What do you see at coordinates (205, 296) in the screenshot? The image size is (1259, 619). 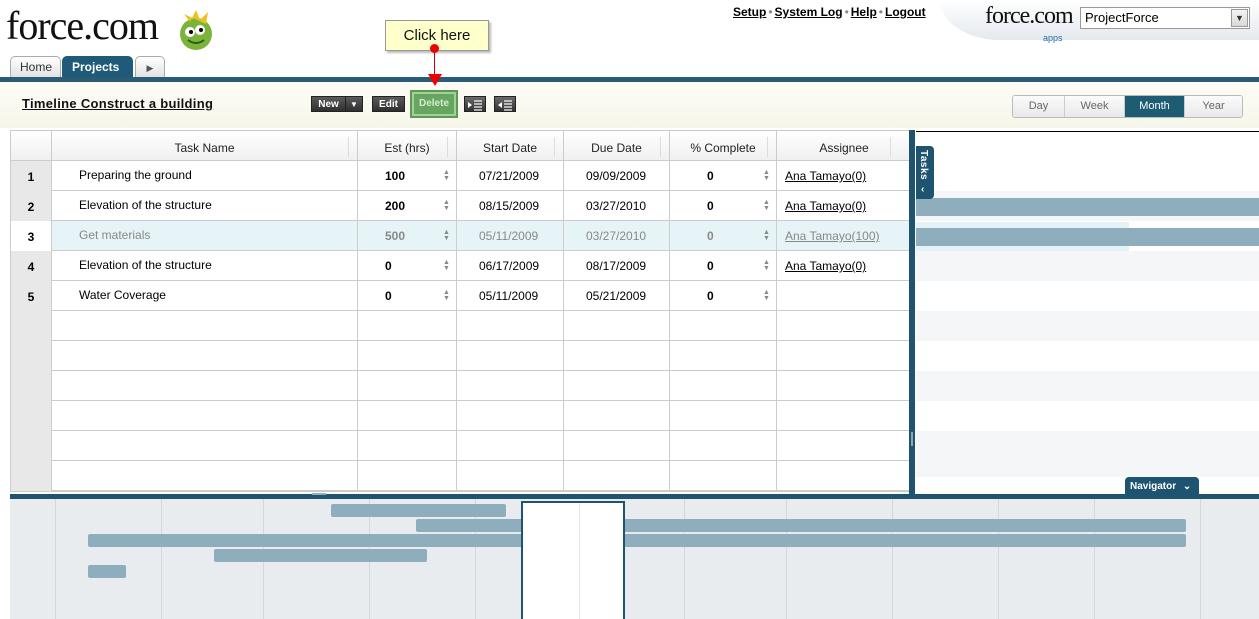 I see `task-name-cell: Water Coverage` at bounding box center [205, 296].